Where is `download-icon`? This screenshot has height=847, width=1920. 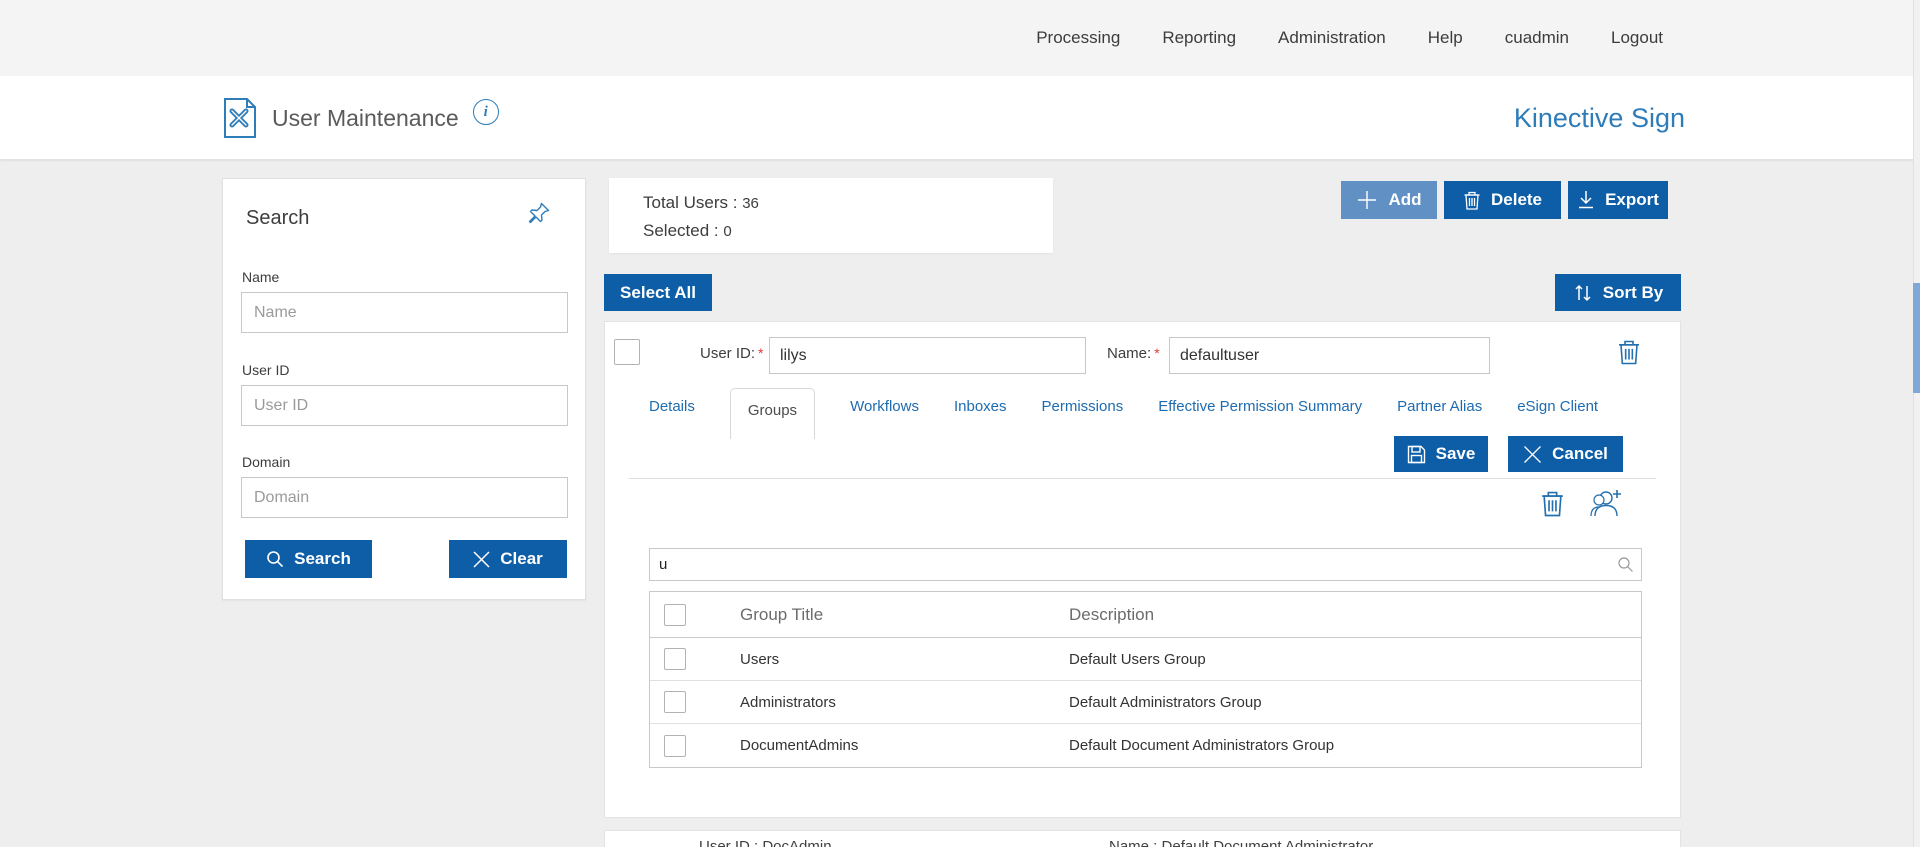 download-icon is located at coordinates (1586, 200).